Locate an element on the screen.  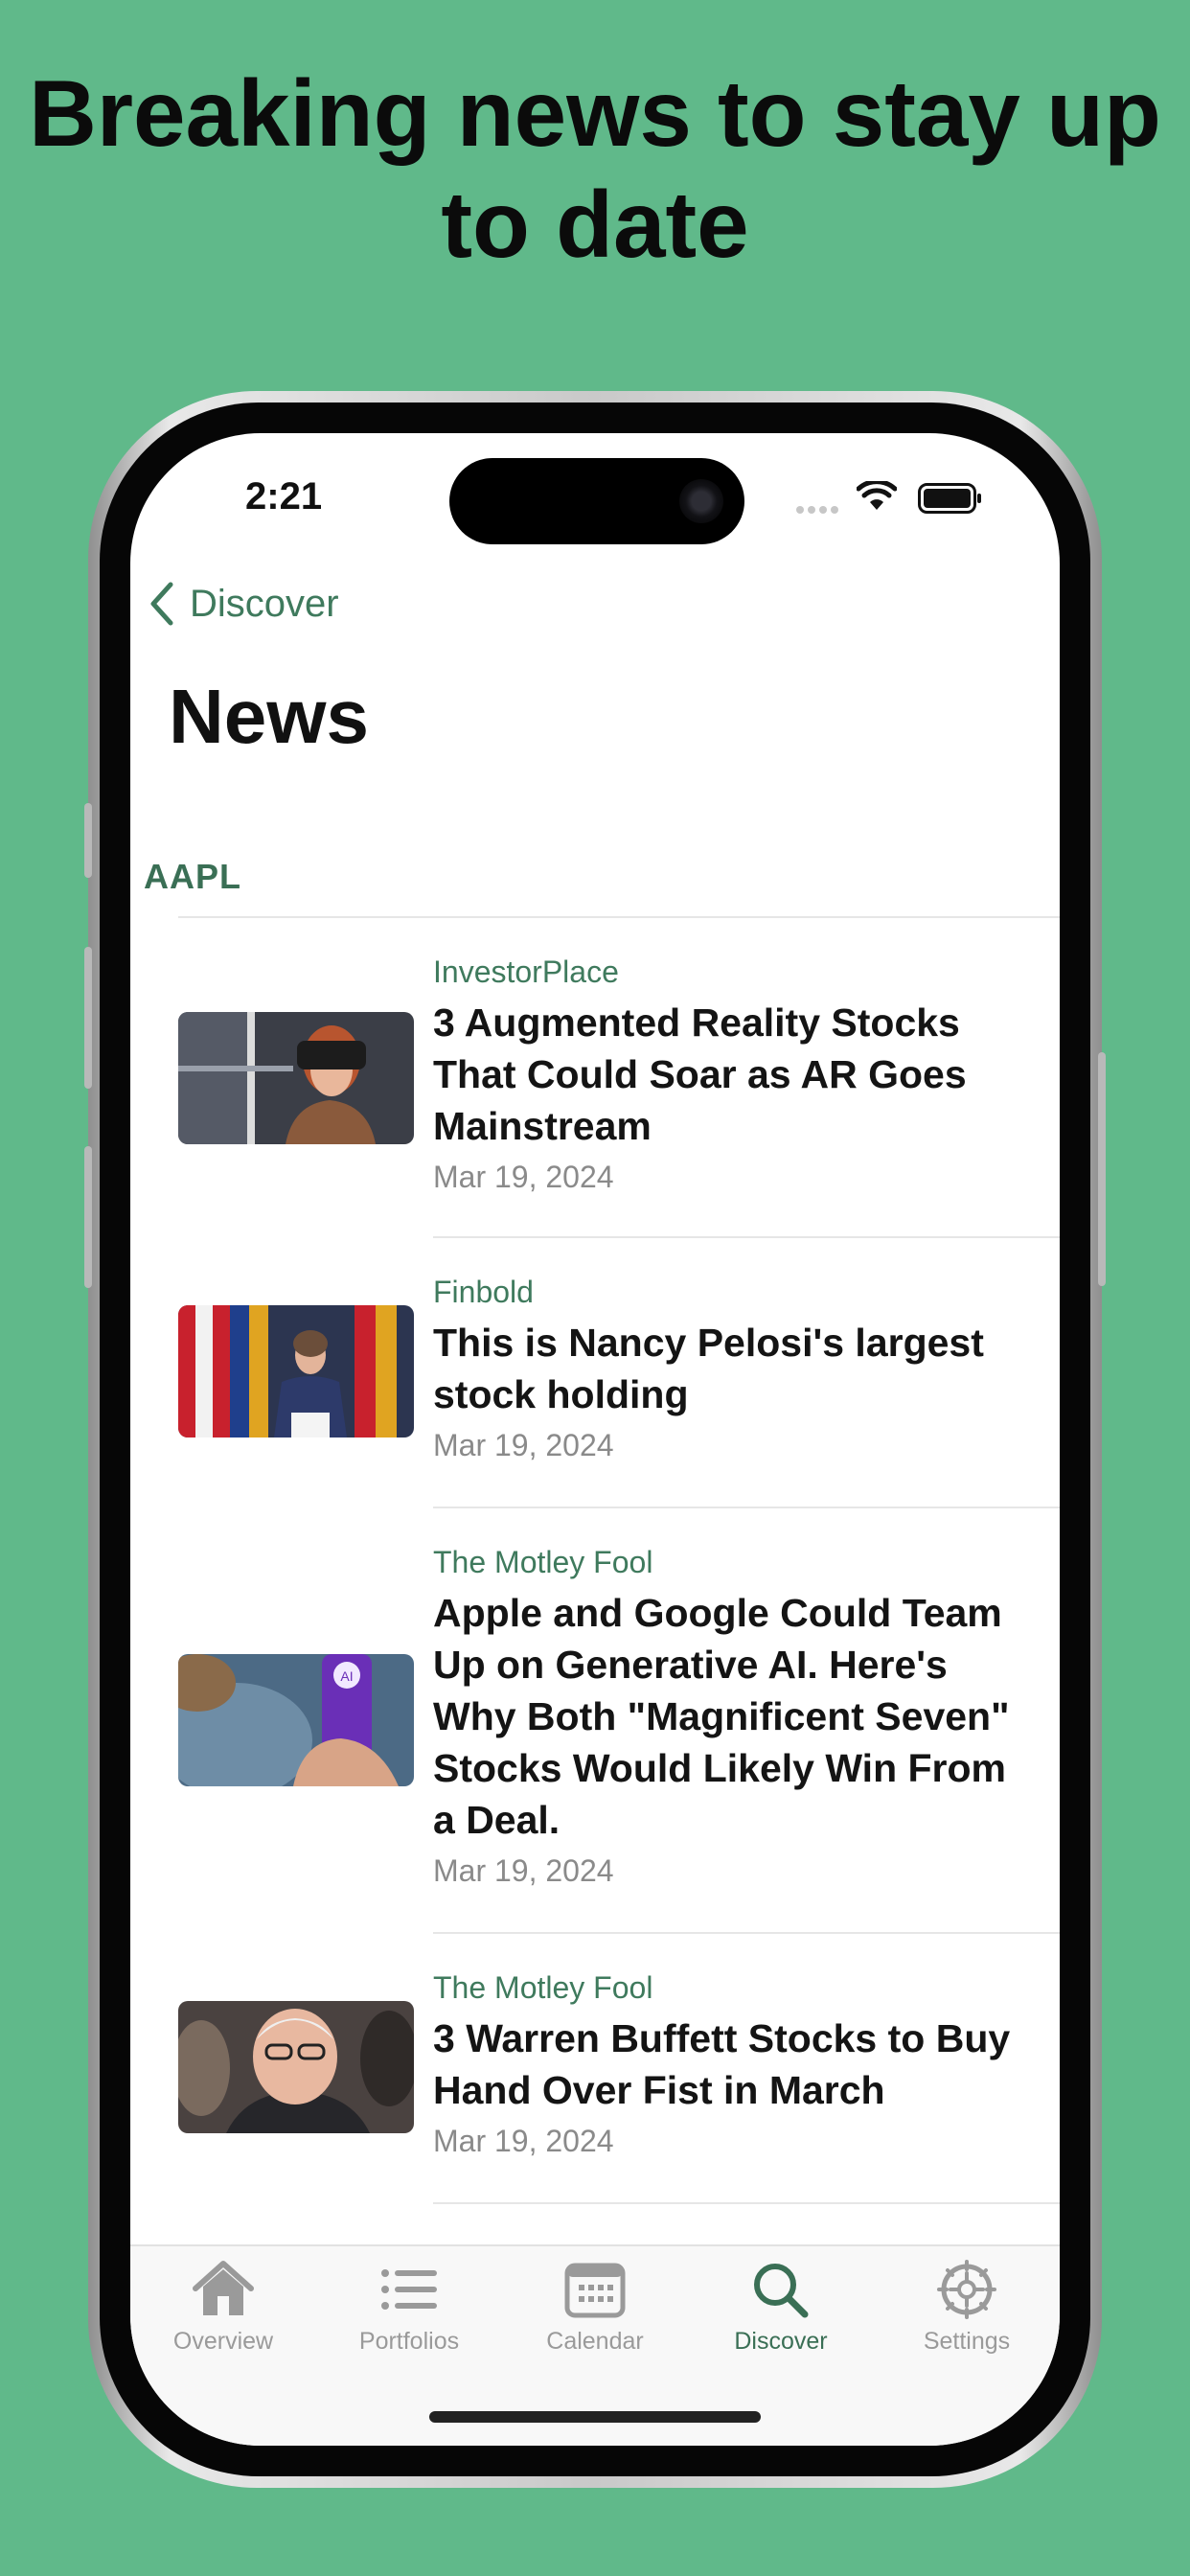
tab-overview: Overview is located at coordinates (223, 2308).